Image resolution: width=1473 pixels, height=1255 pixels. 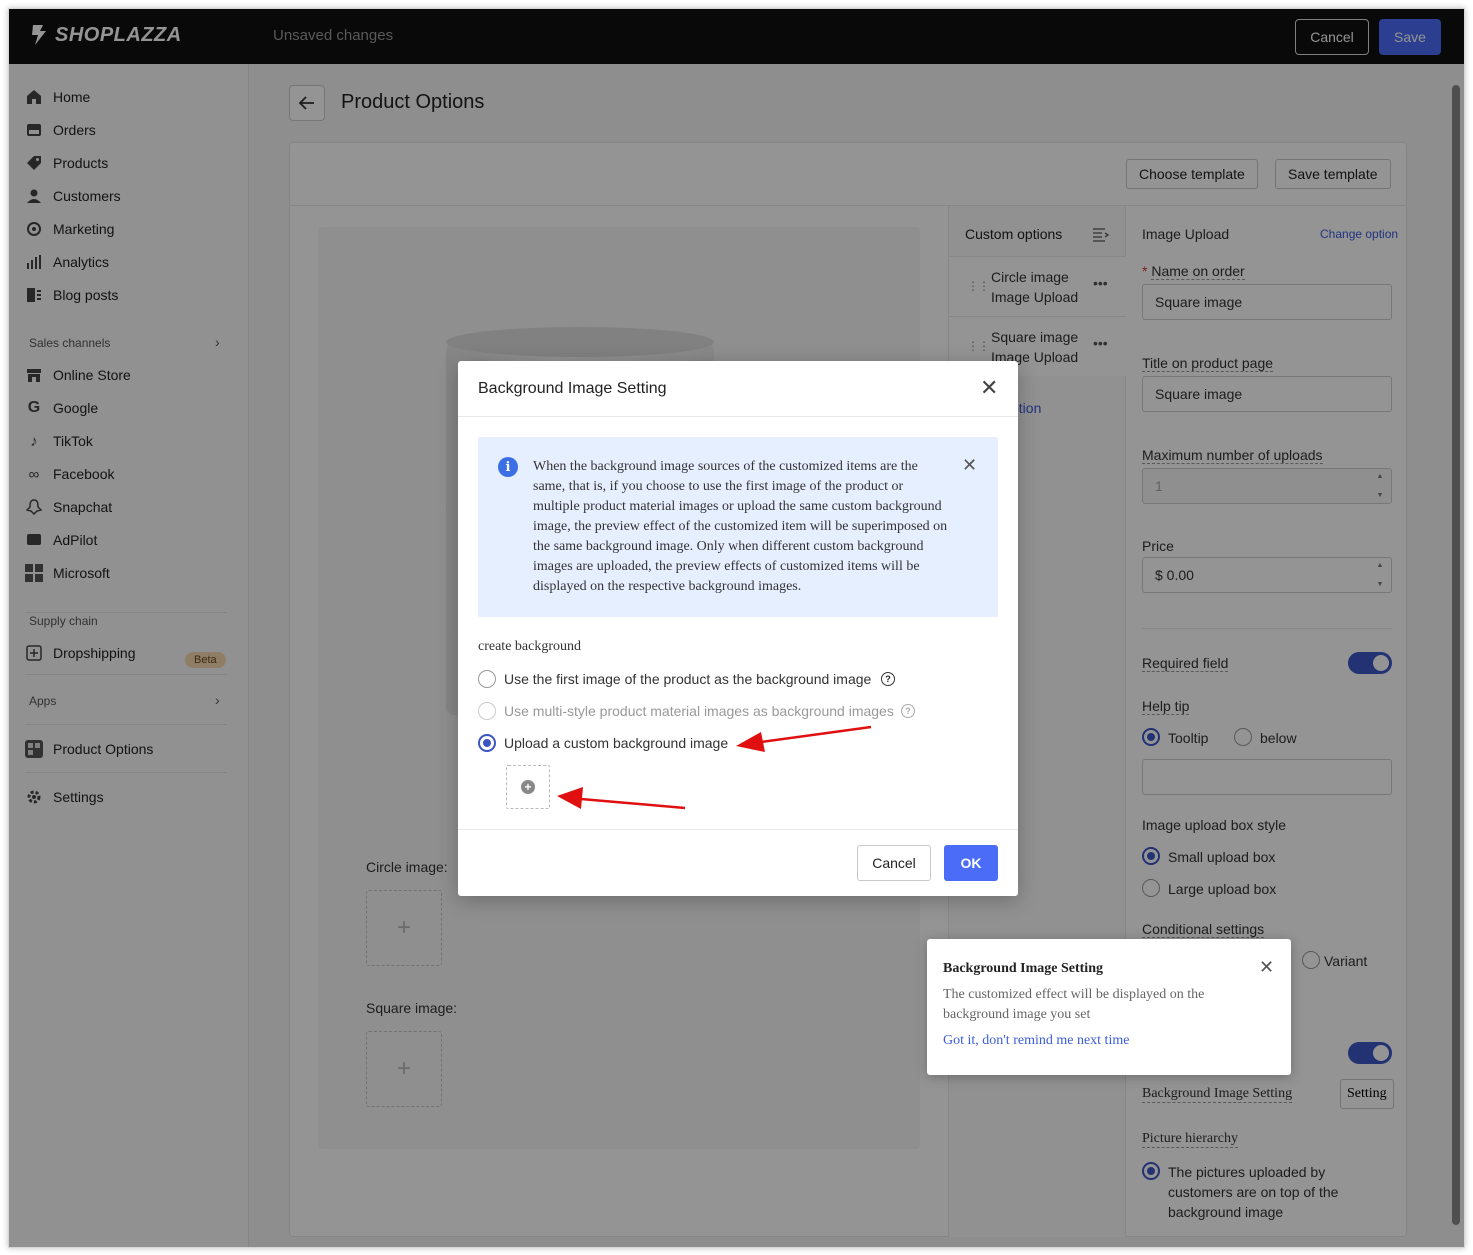 I want to click on plus-circle-icon: +, so click(x=528, y=787).